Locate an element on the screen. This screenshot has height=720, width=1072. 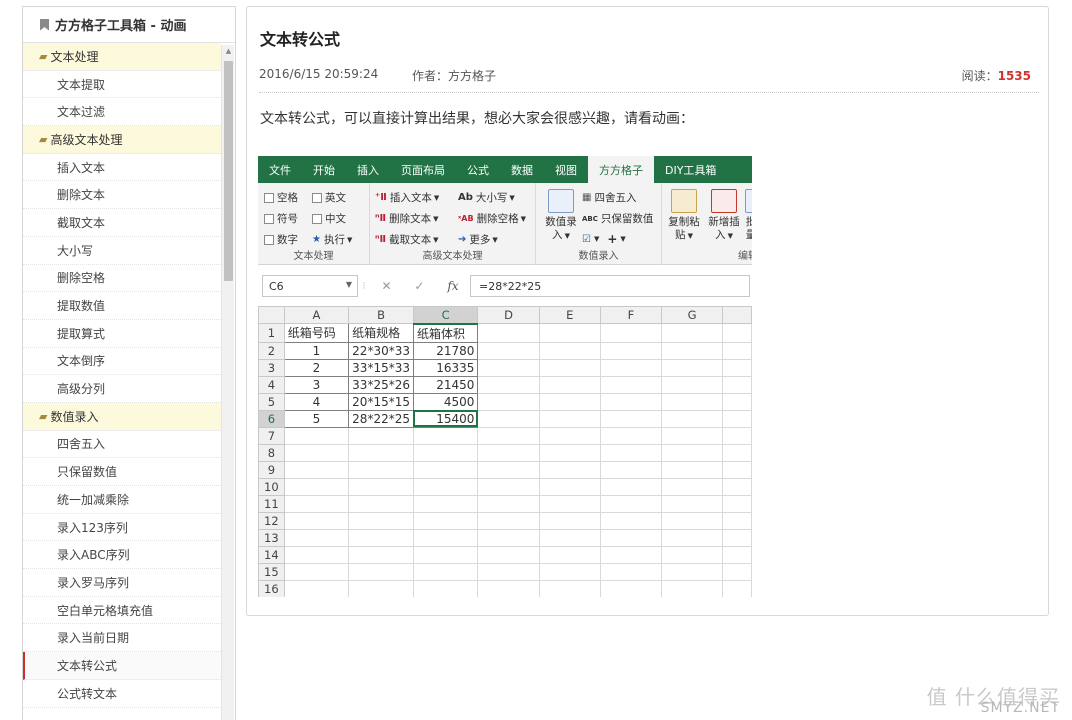
cancel-icon: ✕ is located at coordinates (386, 286).